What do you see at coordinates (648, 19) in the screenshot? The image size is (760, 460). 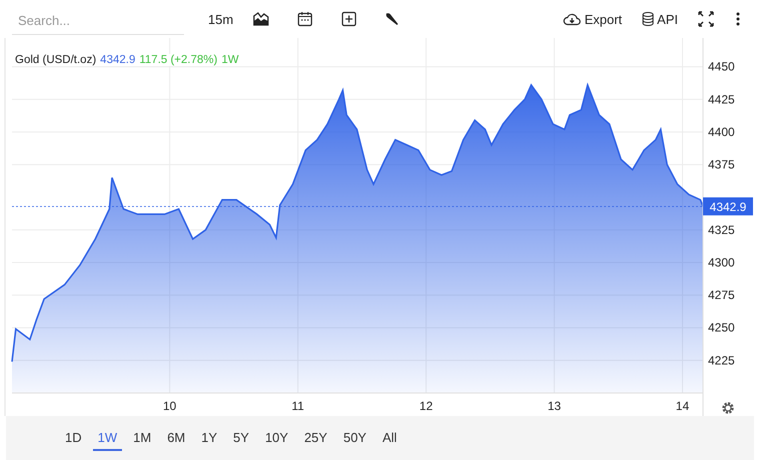 I see `database-icon` at bounding box center [648, 19].